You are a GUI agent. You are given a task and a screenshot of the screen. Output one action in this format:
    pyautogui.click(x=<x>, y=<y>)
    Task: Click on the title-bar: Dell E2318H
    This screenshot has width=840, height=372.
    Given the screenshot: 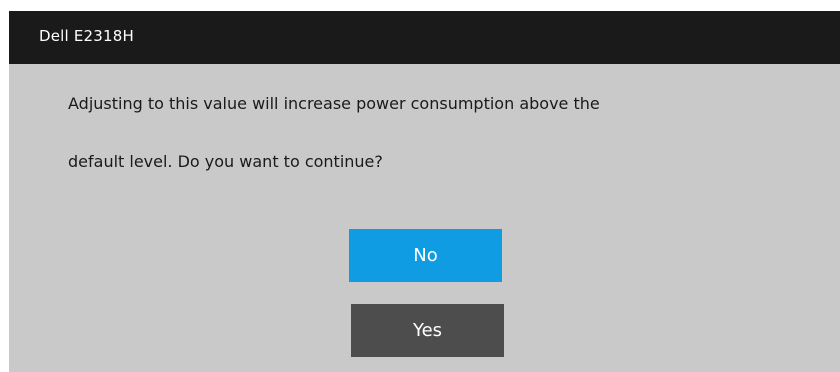 What is the action you would take?
    pyautogui.click(x=424, y=37)
    